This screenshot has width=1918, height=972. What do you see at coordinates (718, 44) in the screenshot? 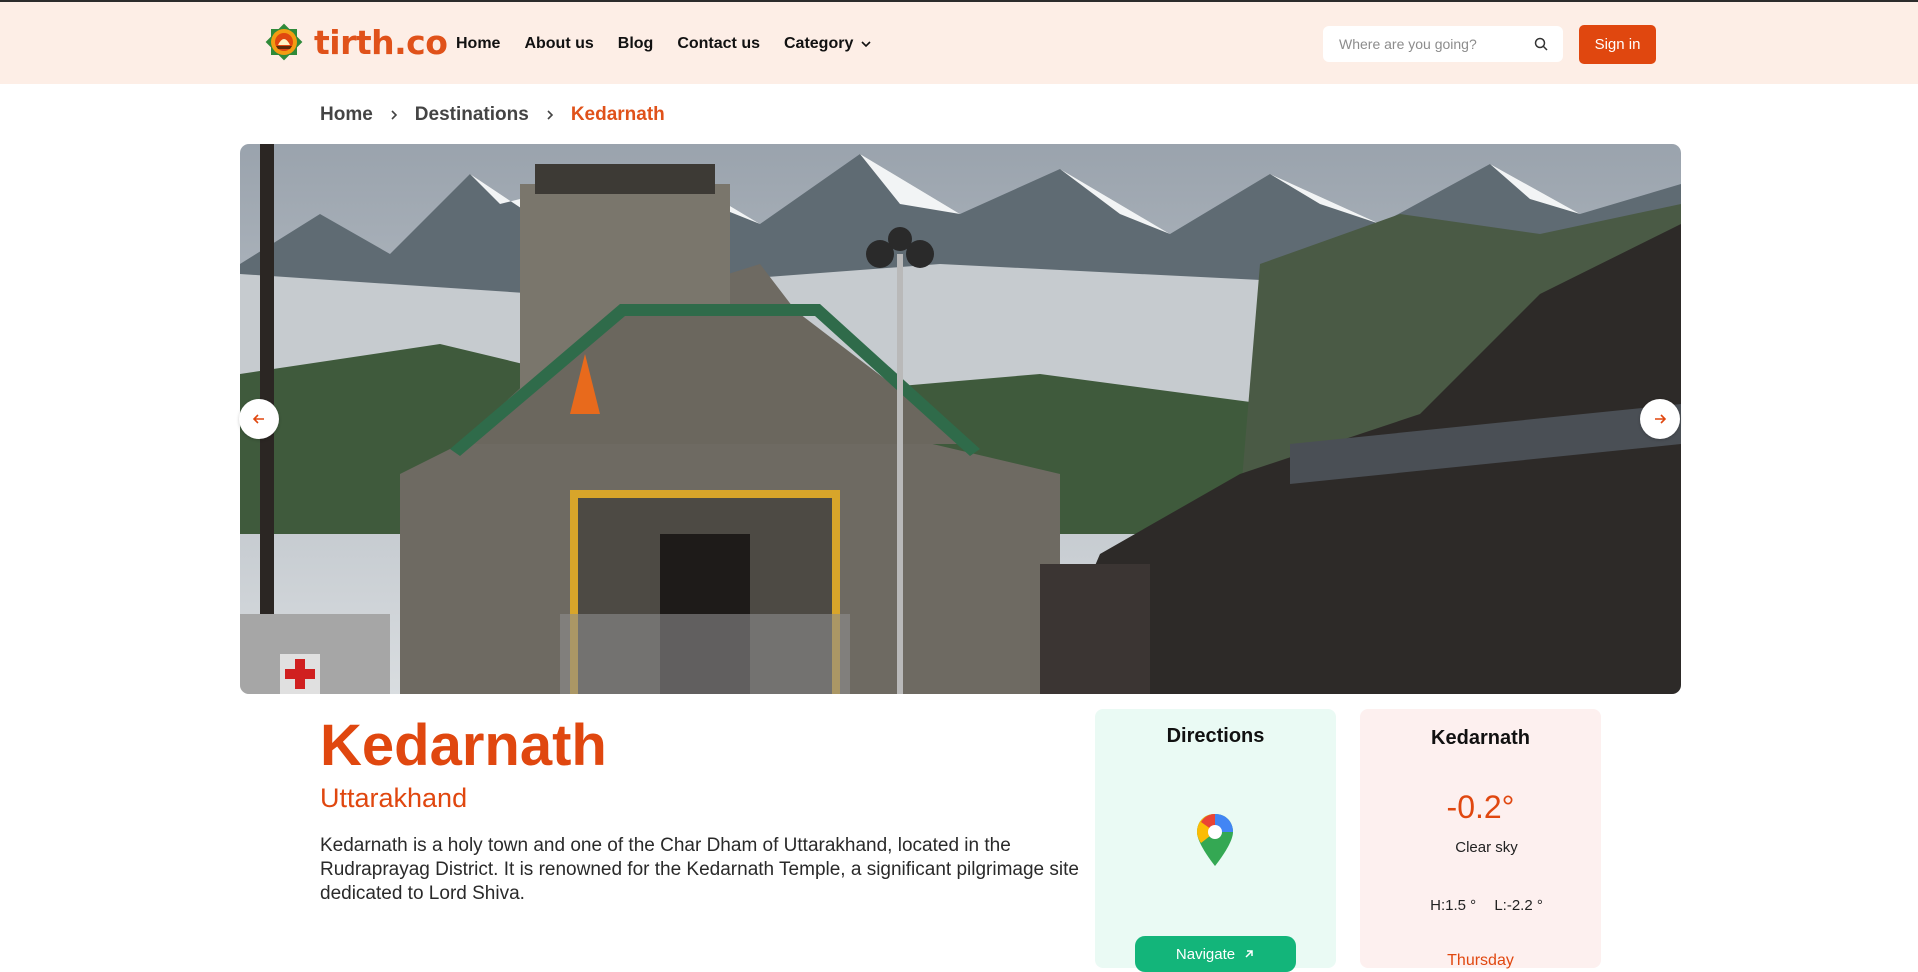
I see `nav-contact-us: Contact us` at bounding box center [718, 44].